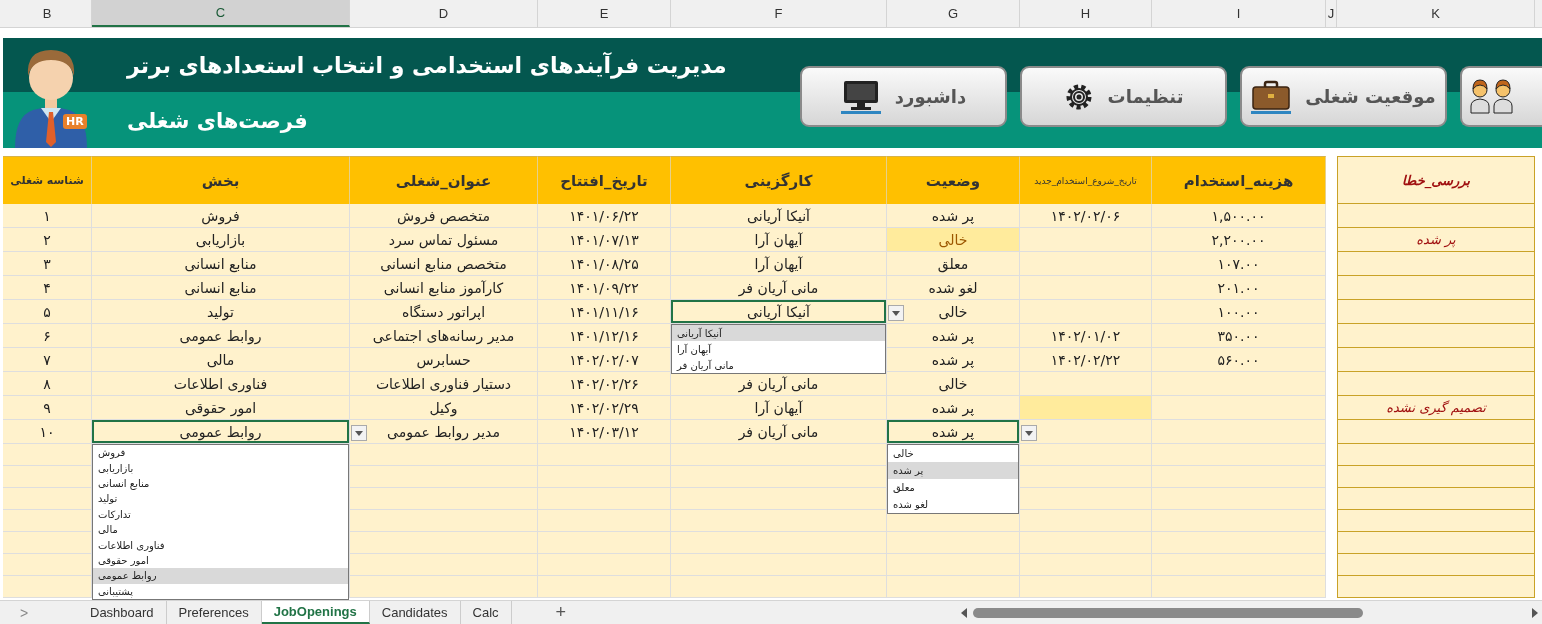 The image size is (1542, 624). I want to click on table-cell: فناوری اطلاعات, so click(221, 384).